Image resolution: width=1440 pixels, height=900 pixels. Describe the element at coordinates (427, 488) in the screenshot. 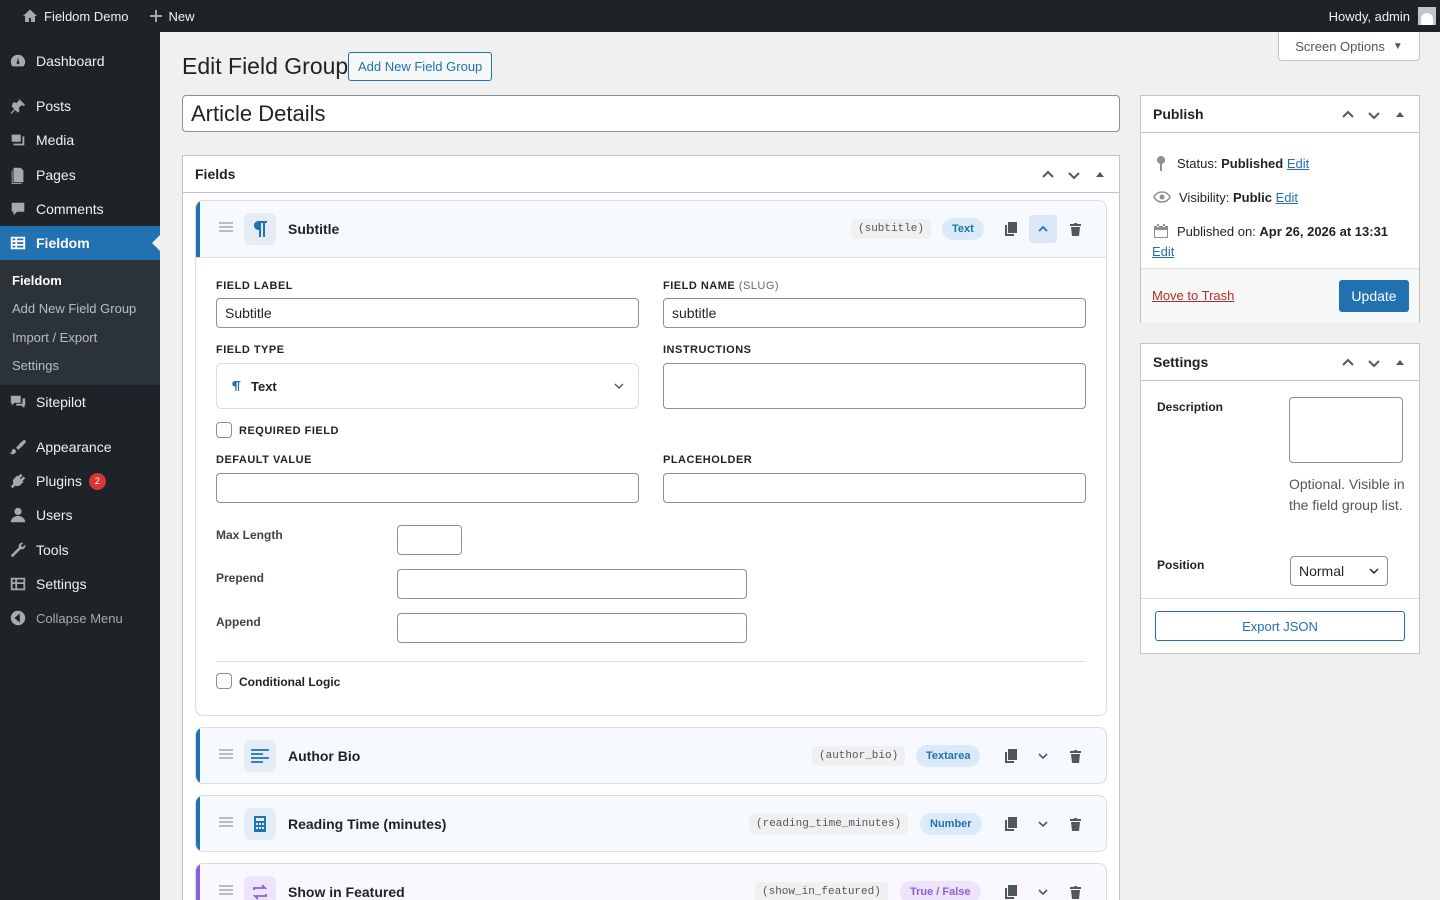

I see `default-value-input` at that location.